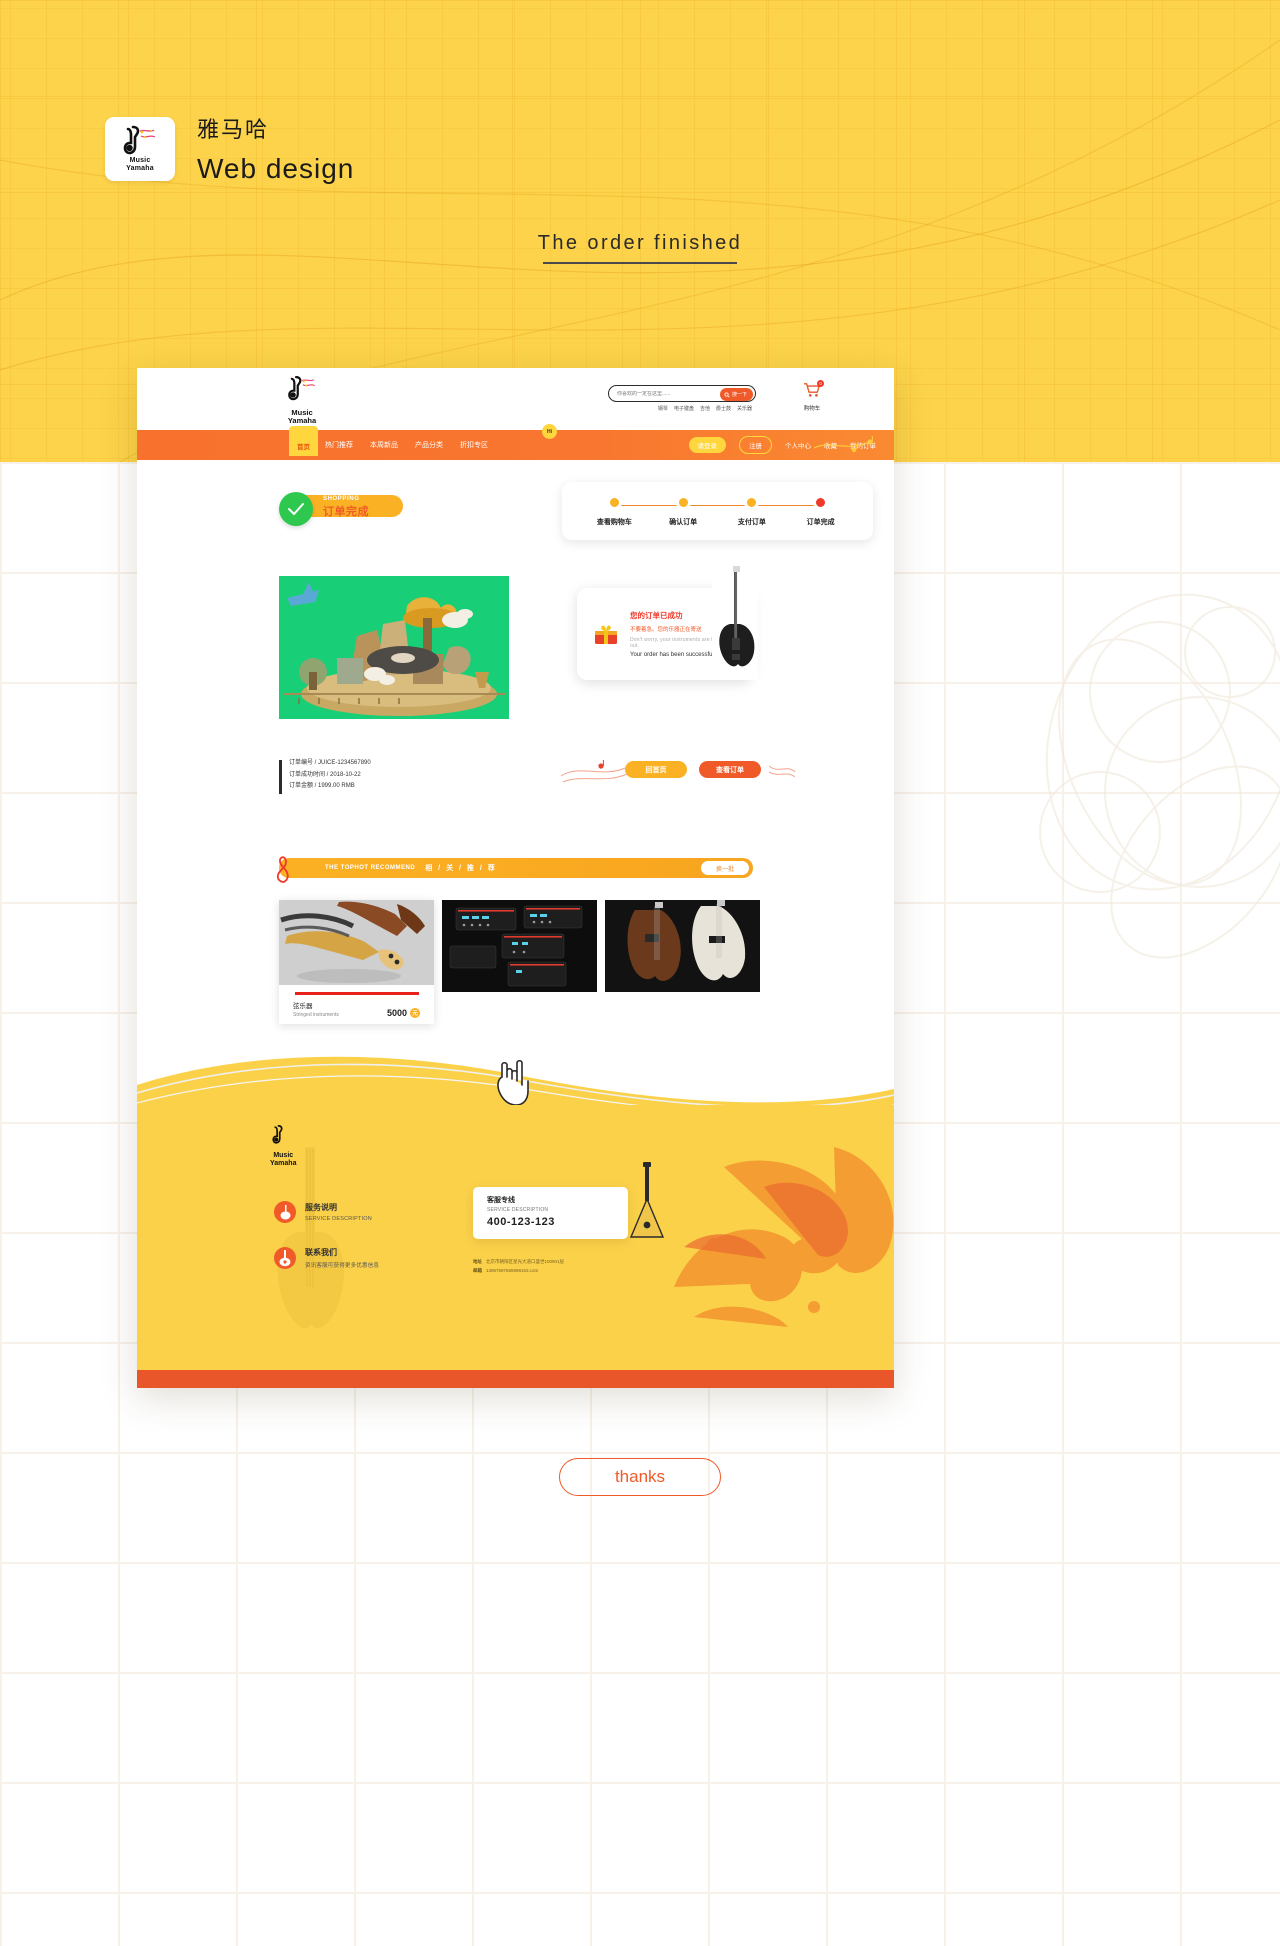  Describe the element at coordinates (474, 445) in the screenshot. I see `nav-item-discount: 折扣专区` at that location.